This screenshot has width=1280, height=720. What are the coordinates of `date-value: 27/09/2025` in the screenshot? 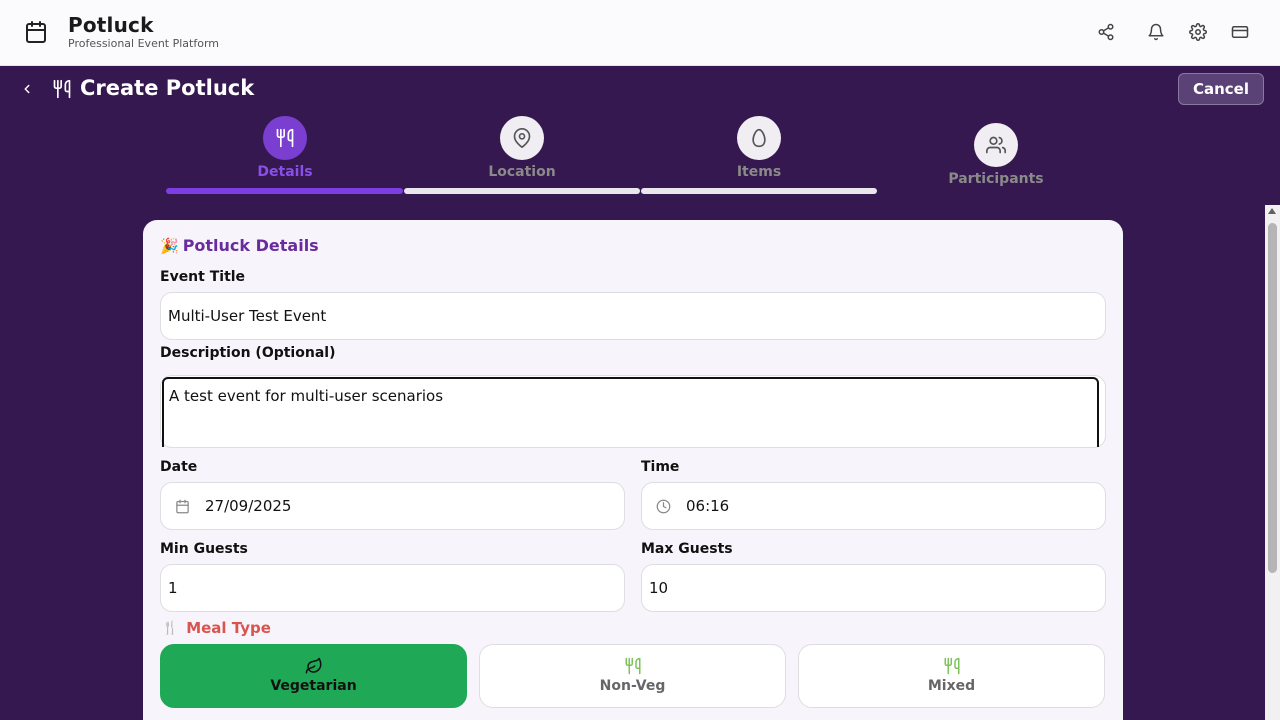 It's located at (248, 506).